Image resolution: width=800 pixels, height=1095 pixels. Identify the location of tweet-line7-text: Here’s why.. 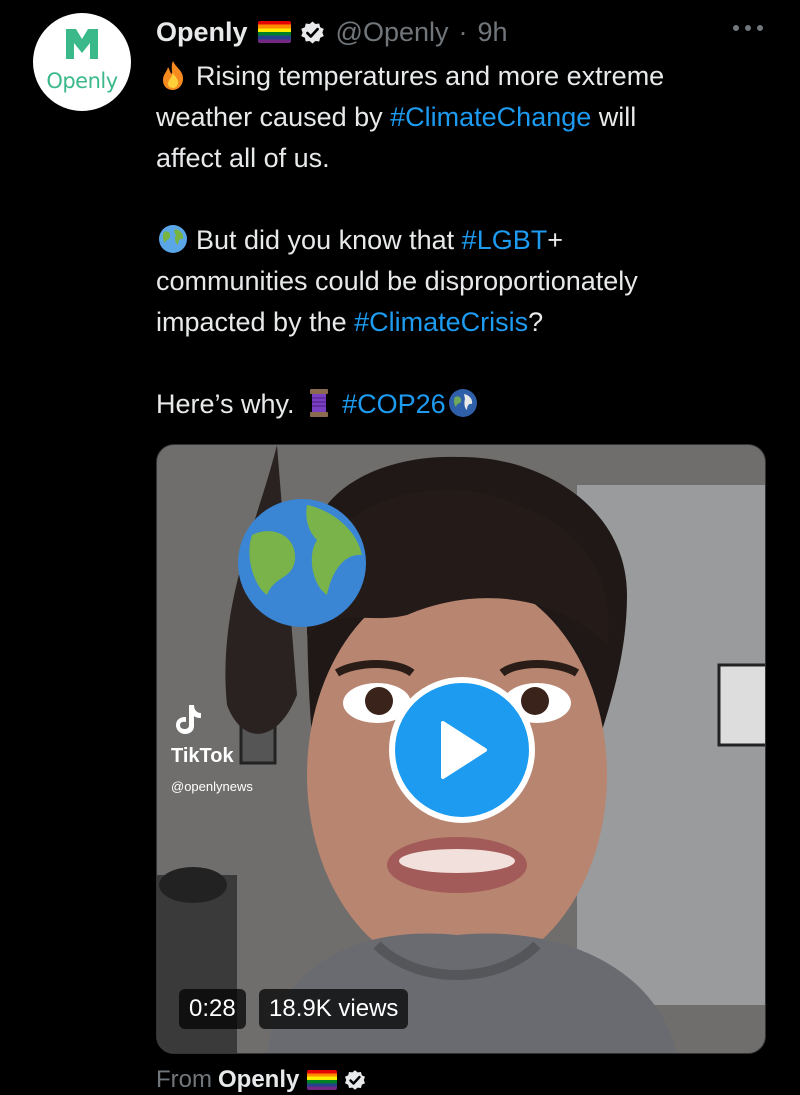
(229, 404).